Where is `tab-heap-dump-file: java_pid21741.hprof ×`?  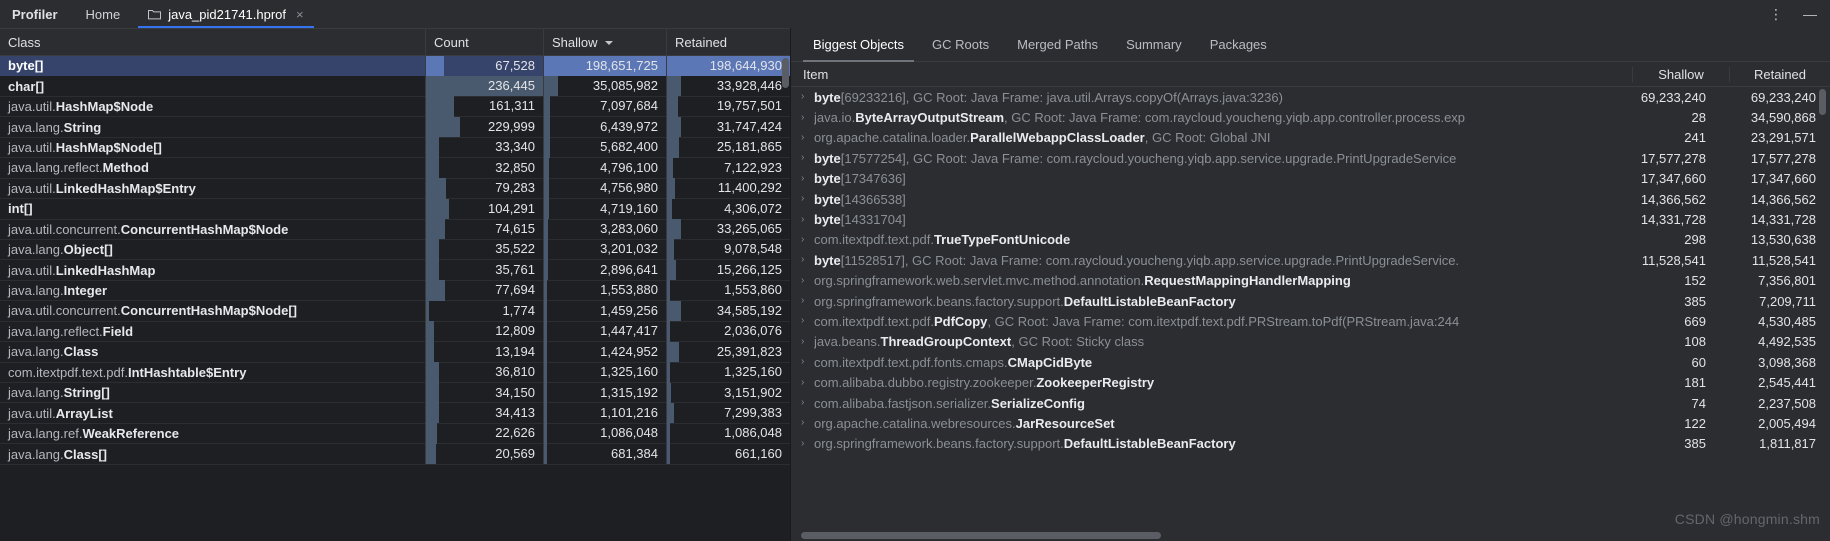 tab-heap-dump-file: java_pid21741.hprof × is located at coordinates (225, 14).